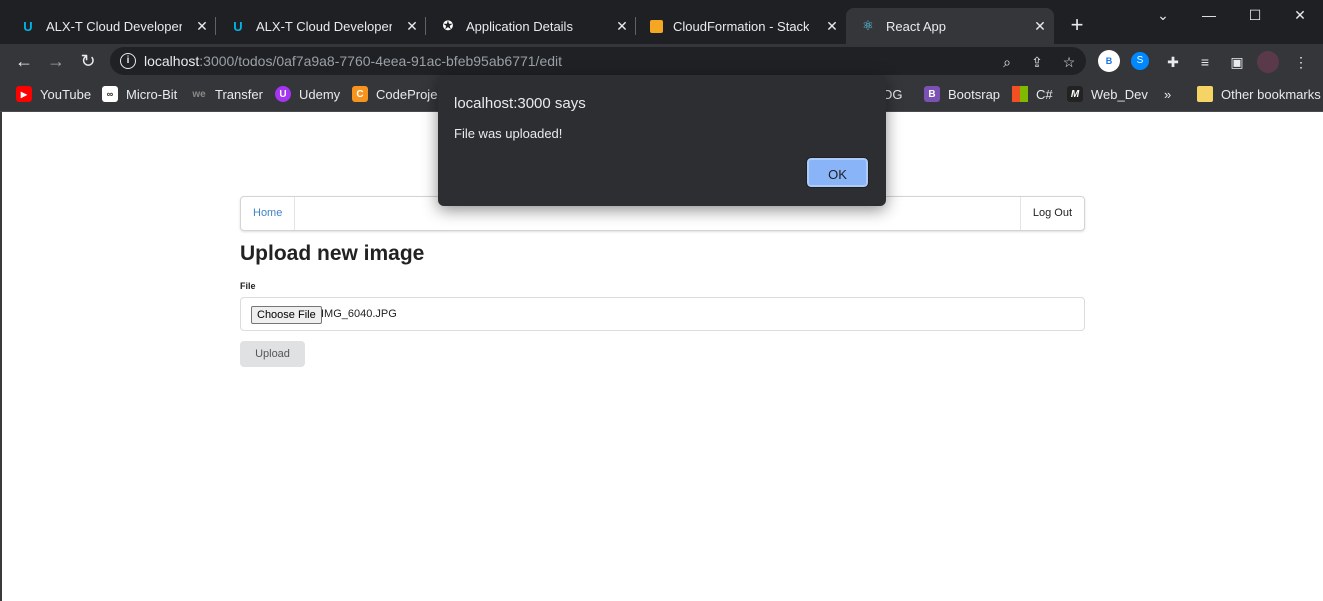 The width and height of the screenshot is (1323, 601). I want to click on dialog-title: localhost:3000 says, so click(520, 103).